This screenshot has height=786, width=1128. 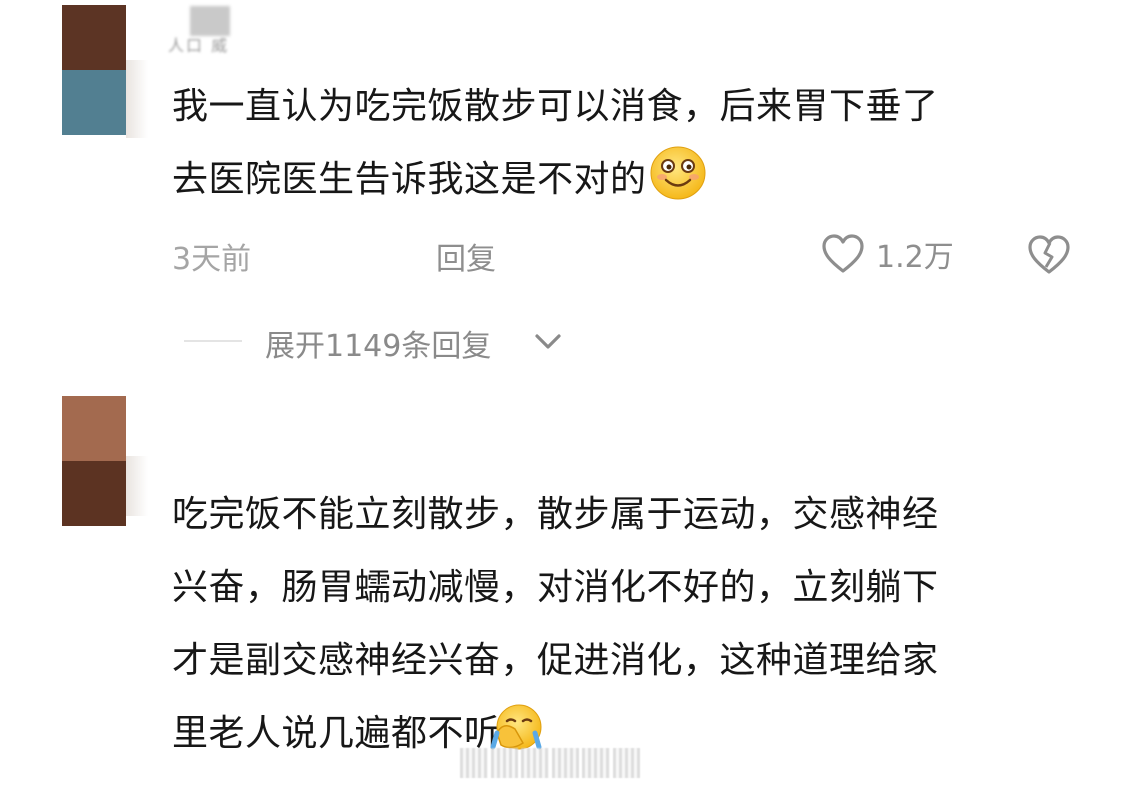 What do you see at coordinates (1049, 254) in the screenshot?
I see `broken-heart-icon` at bounding box center [1049, 254].